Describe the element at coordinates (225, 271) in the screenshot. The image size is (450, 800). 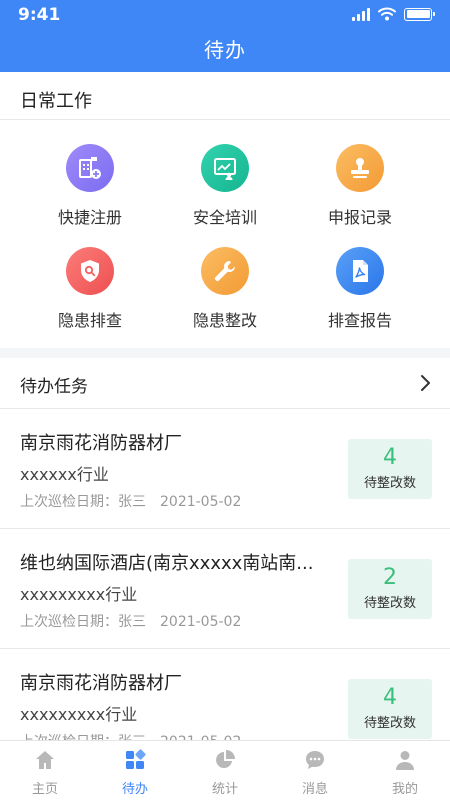
I see `wrench-icon` at that location.